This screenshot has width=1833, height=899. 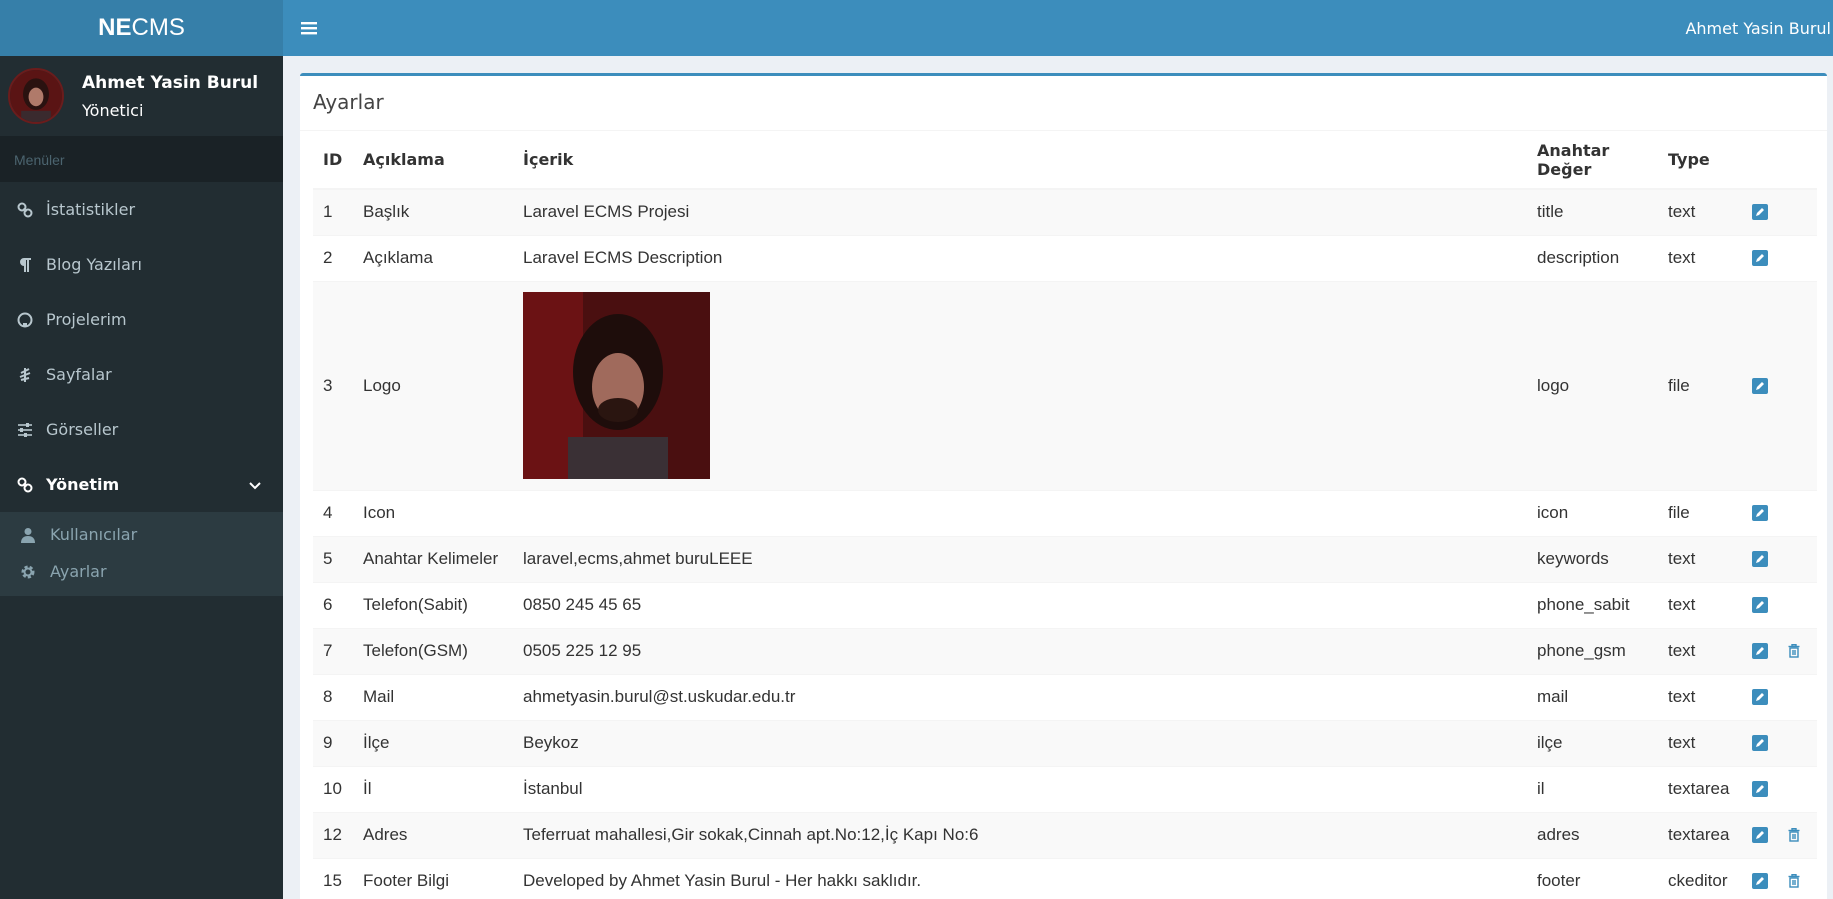 What do you see at coordinates (1058, 28) in the screenshot?
I see `top-navbar: Ahmet Yasin Burul` at bounding box center [1058, 28].